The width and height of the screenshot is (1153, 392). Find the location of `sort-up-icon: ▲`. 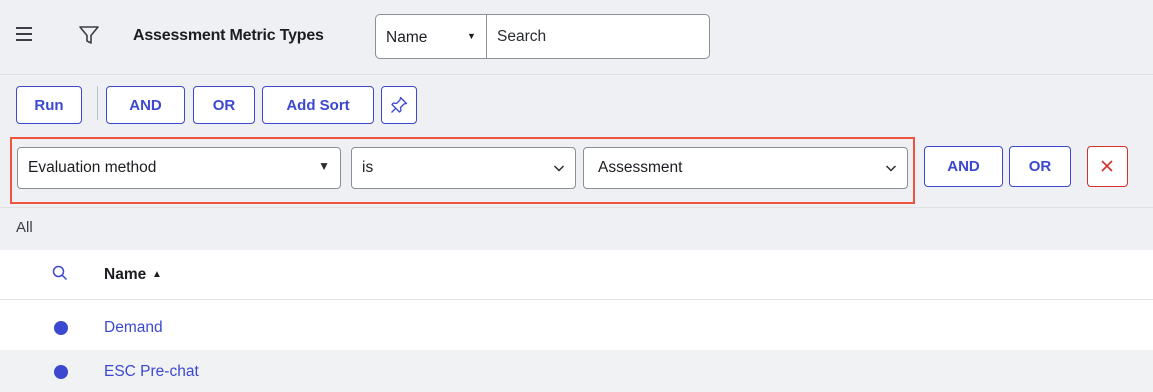

sort-up-icon: ▲ is located at coordinates (157, 274).